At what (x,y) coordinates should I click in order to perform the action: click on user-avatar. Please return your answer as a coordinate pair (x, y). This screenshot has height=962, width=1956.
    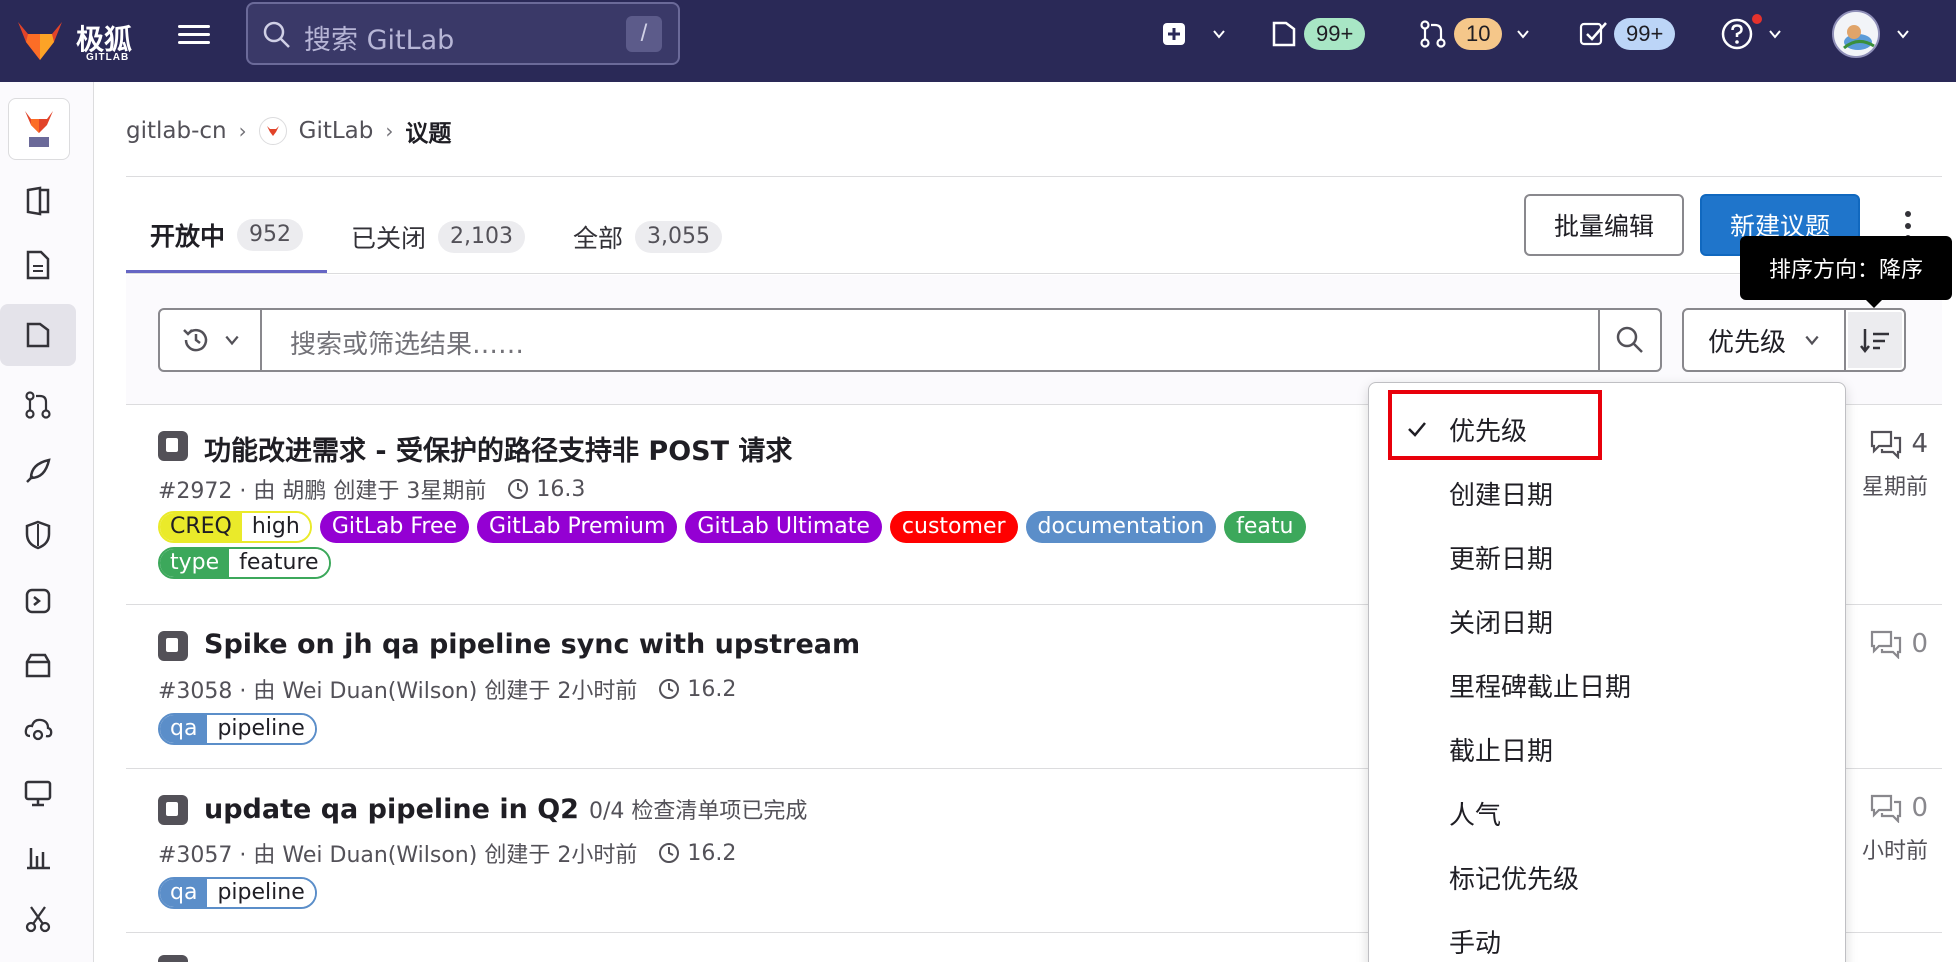
    Looking at the image, I should click on (1856, 34).